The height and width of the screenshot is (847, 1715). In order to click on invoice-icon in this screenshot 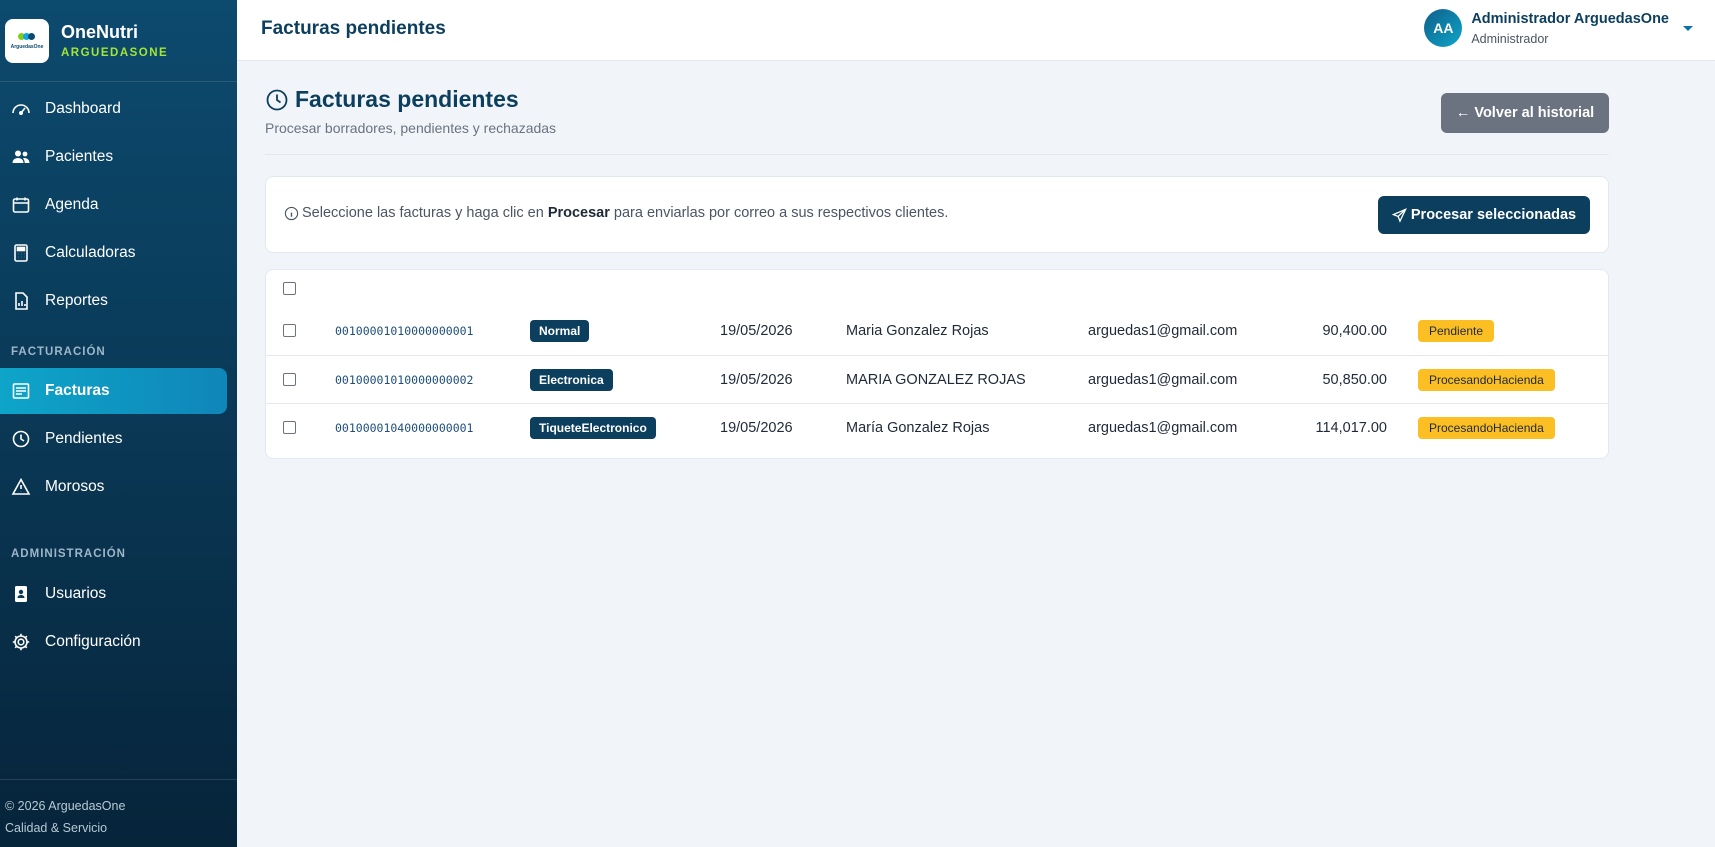, I will do `click(21, 391)`.